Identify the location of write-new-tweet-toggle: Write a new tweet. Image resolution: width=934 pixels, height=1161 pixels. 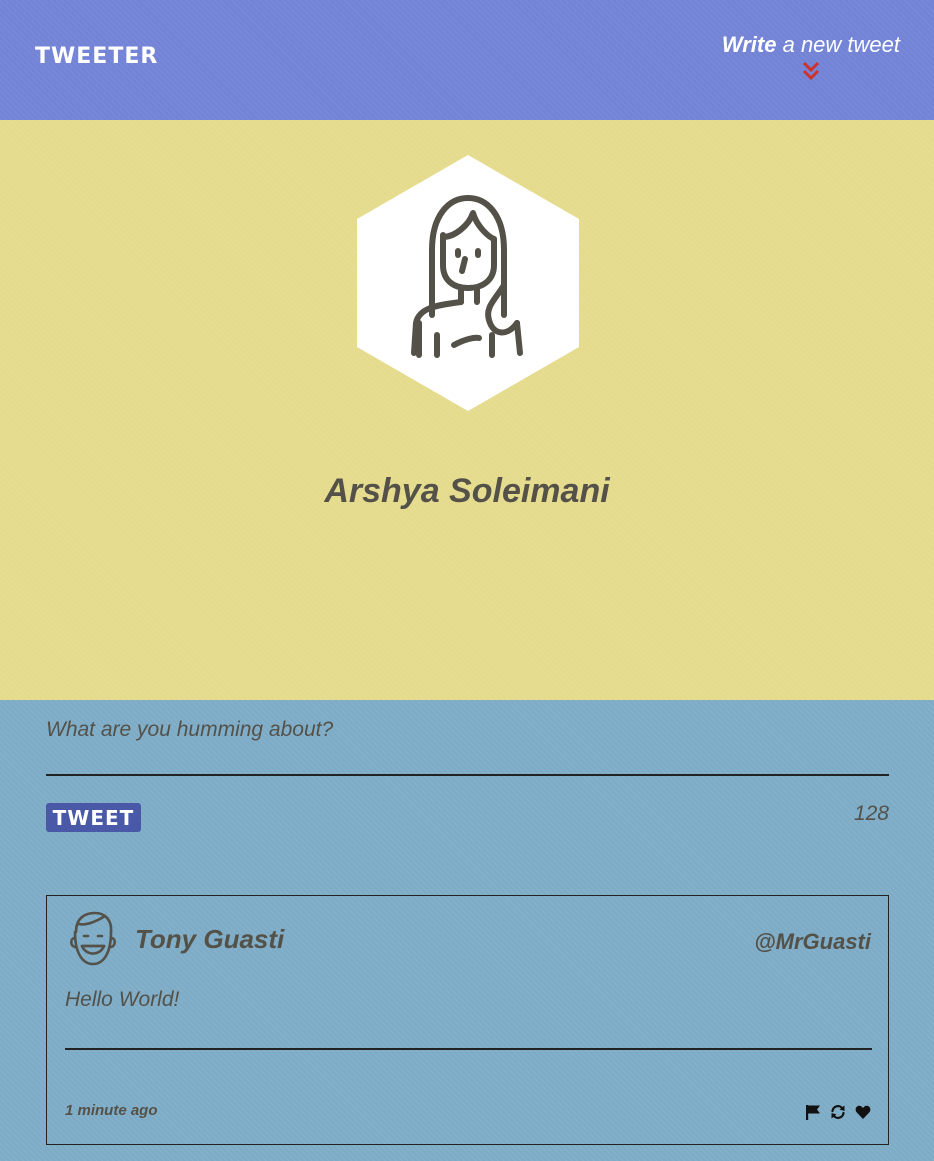
(811, 57).